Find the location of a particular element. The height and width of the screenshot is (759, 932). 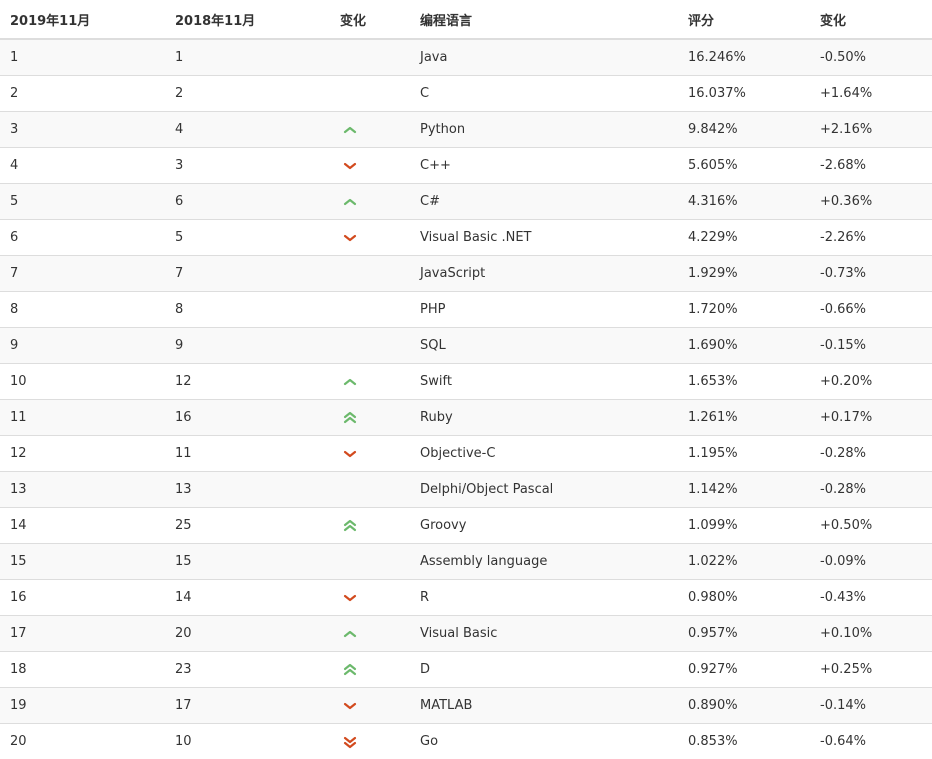

cell-rank-2019: 8 is located at coordinates (87, 309).